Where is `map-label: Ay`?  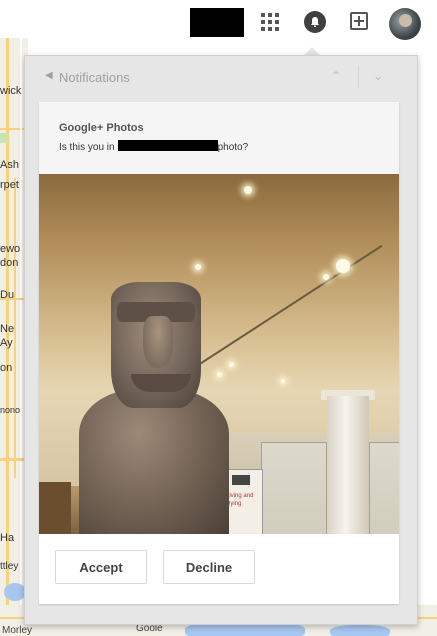 map-label: Ay is located at coordinates (6, 343).